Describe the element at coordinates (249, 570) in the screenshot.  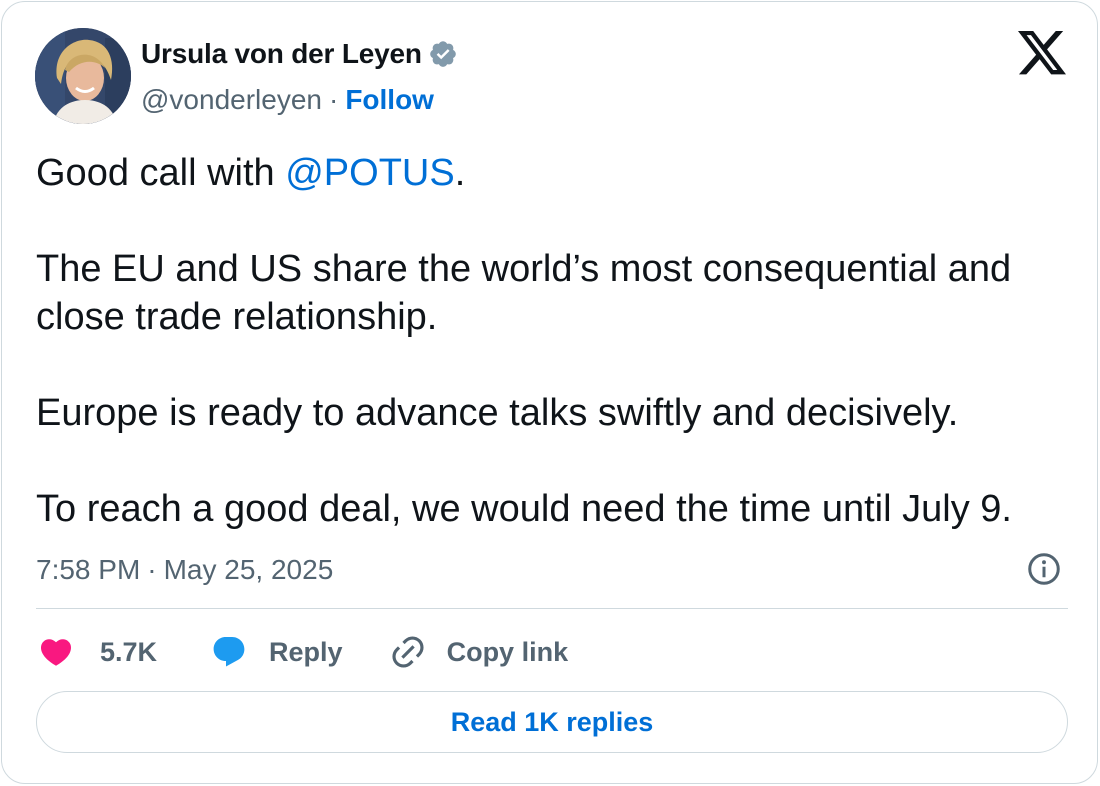
I see `tweet-date: May 25, 2025` at that location.